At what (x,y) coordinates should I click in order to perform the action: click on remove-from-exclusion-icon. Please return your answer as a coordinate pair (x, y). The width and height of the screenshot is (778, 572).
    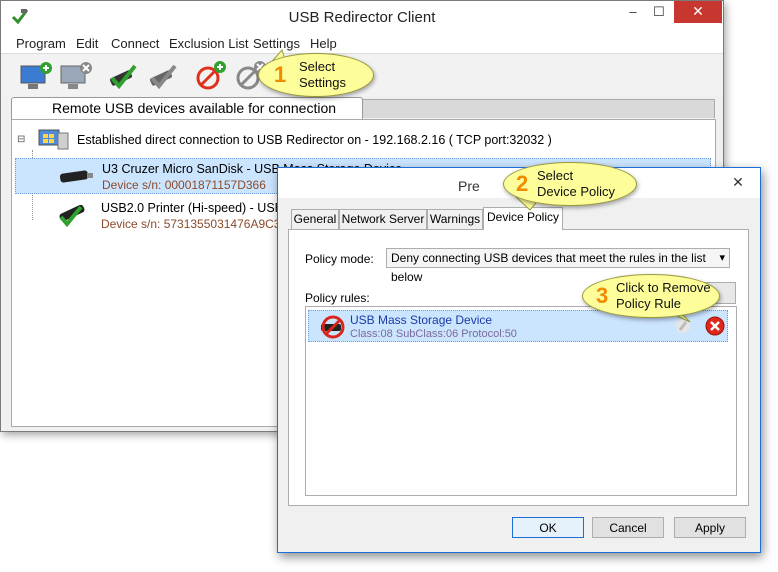
    Looking at the image, I should click on (250, 76).